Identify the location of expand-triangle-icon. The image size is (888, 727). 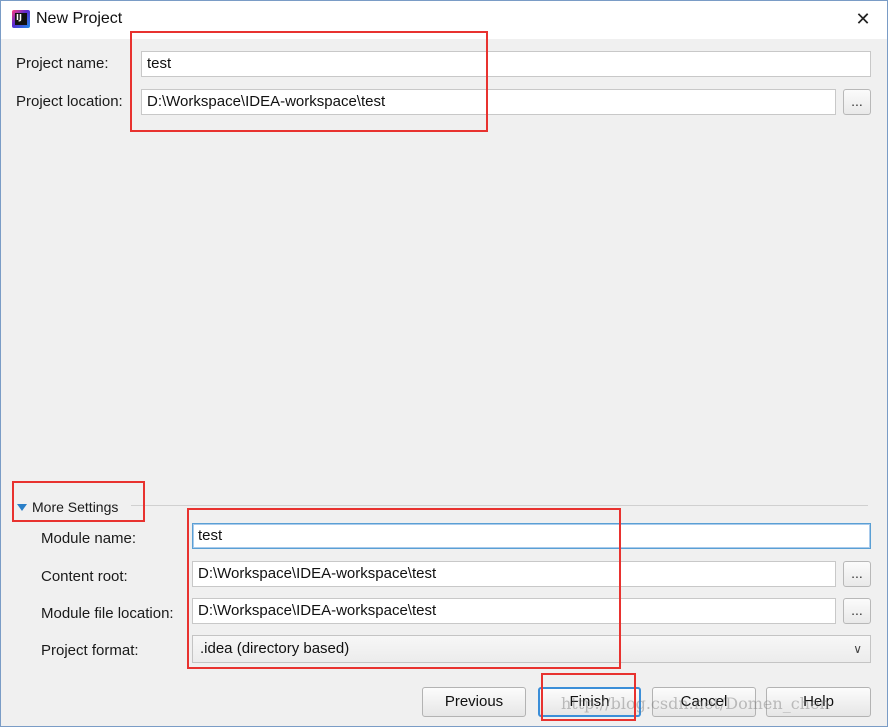
(22, 507).